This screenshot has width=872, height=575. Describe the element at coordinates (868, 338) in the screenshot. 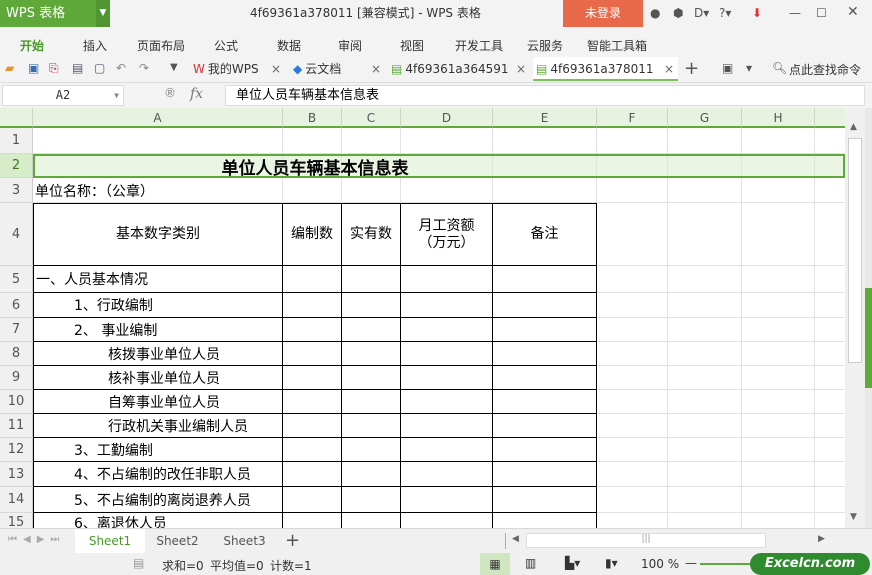

I see `side-panel-toggle` at that location.